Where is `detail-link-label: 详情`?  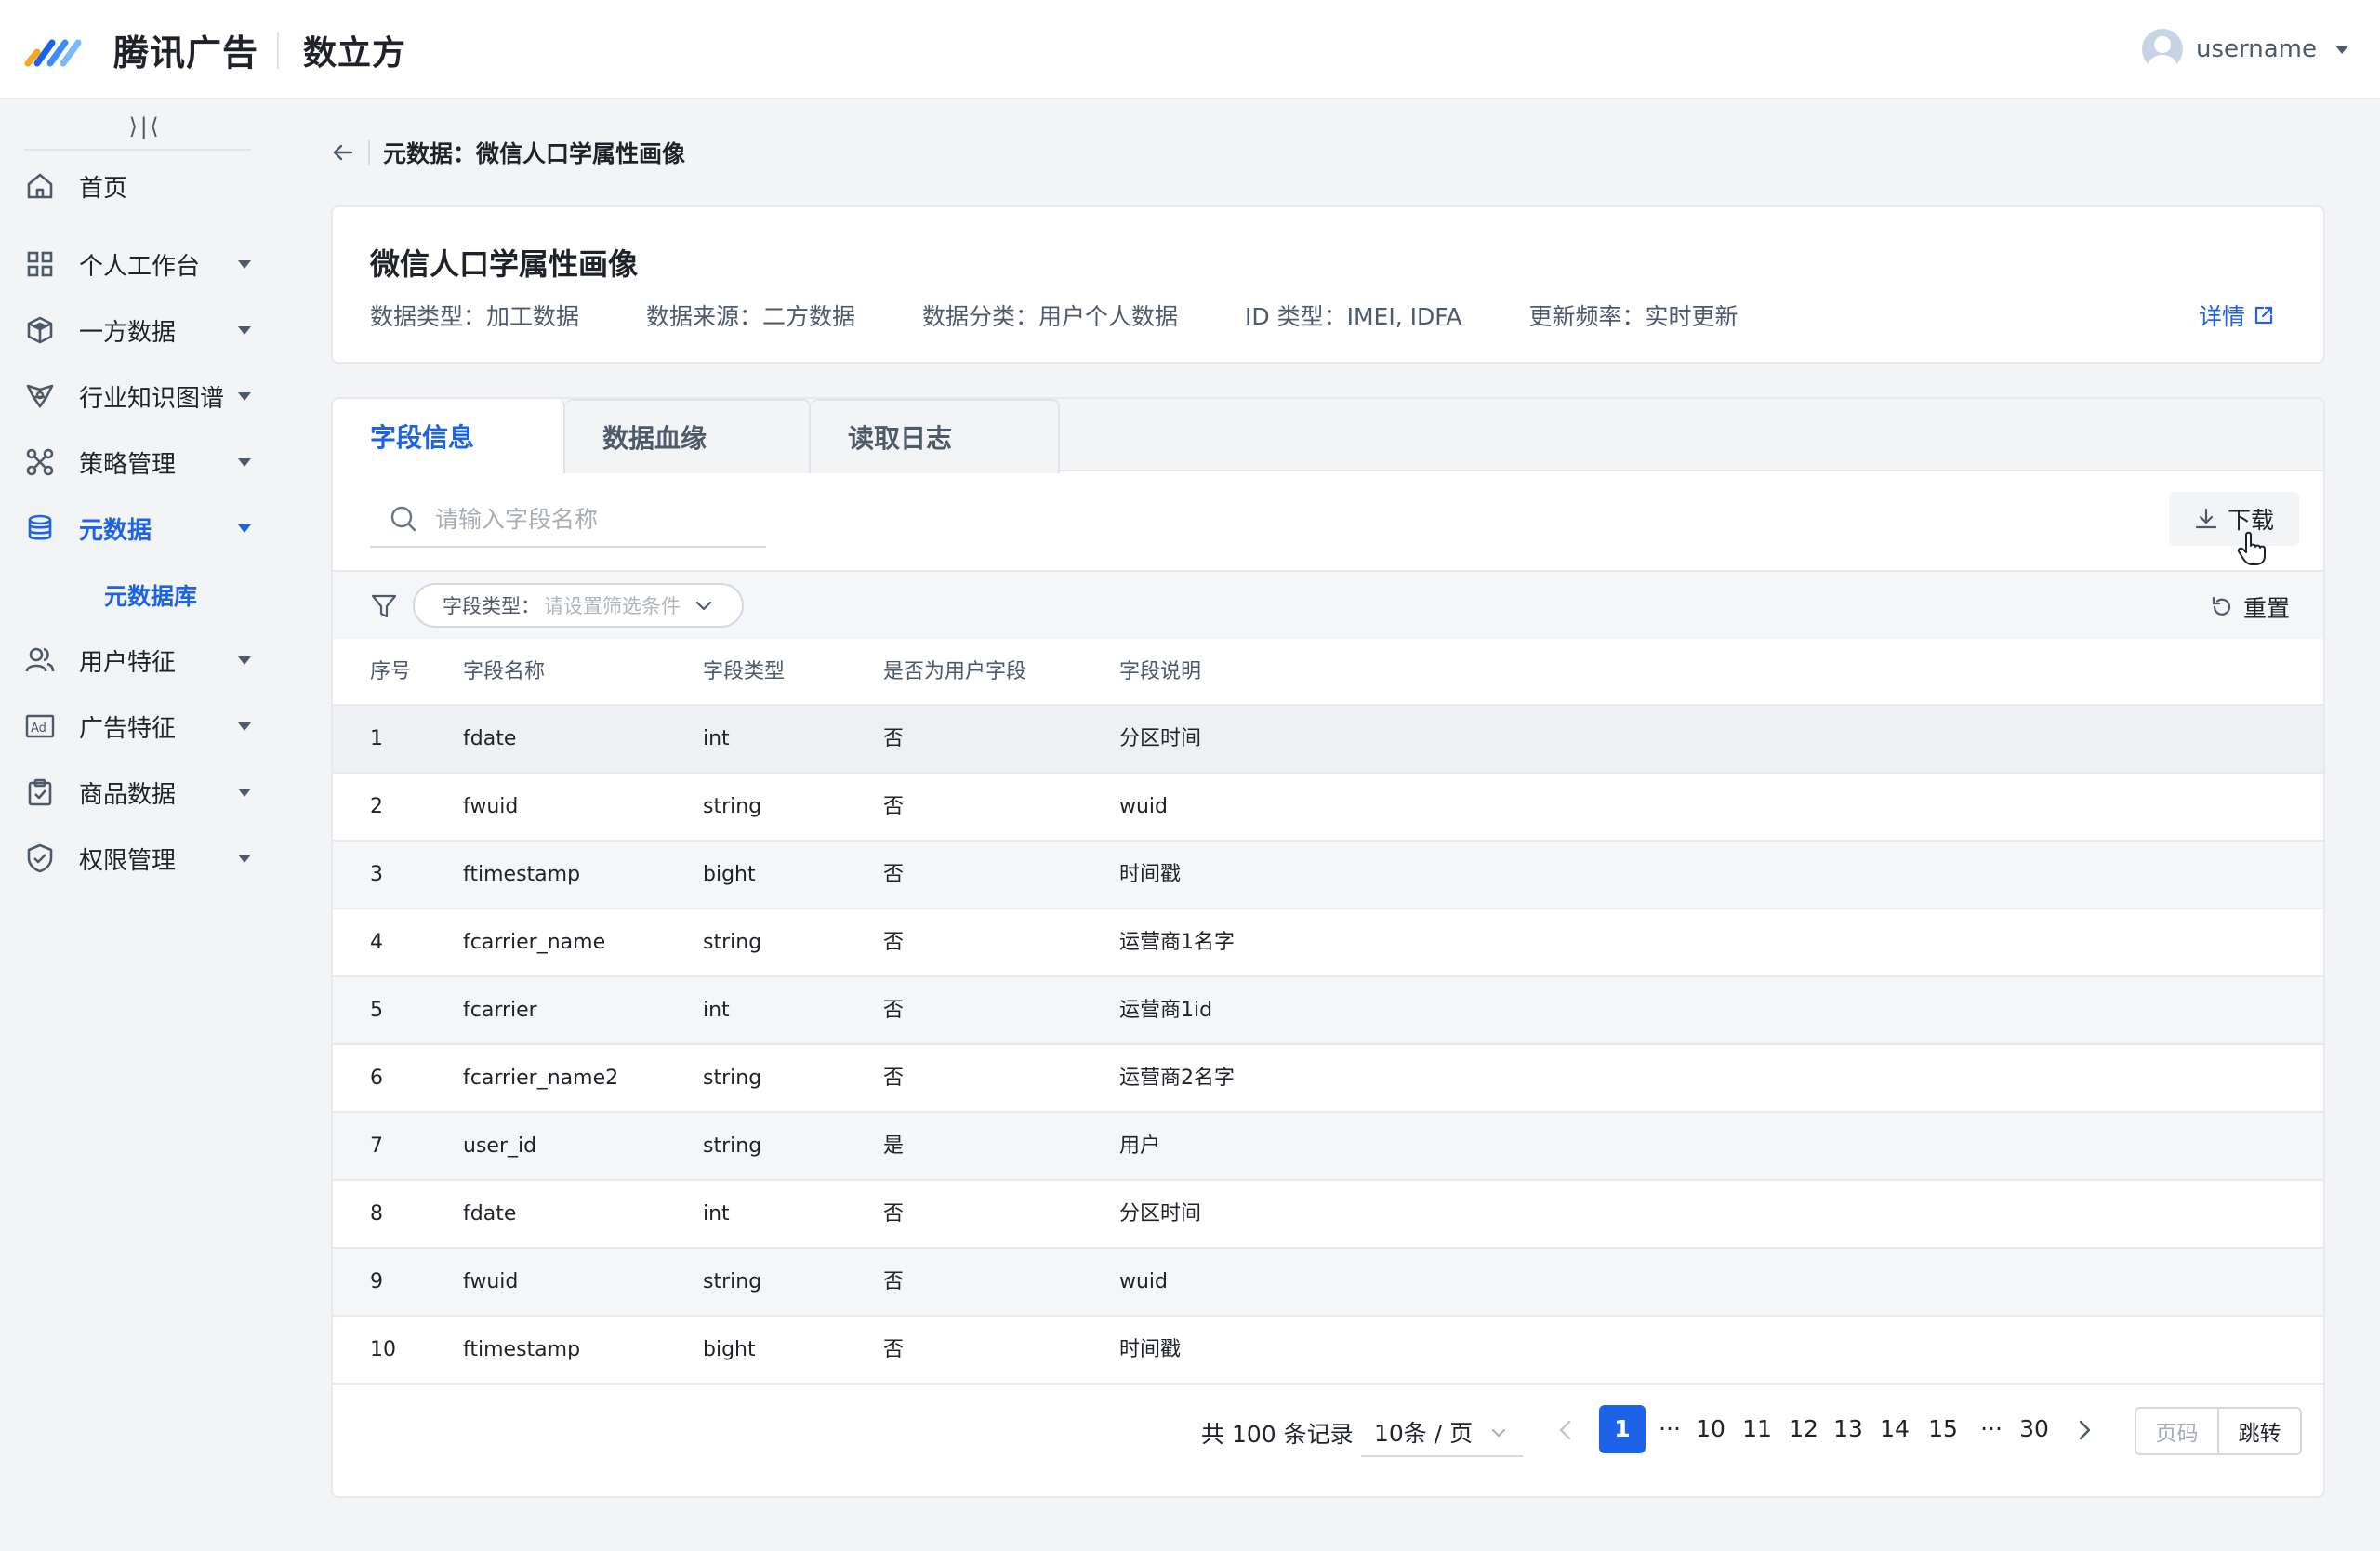 detail-link-label: 详情 is located at coordinates (2222, 315).